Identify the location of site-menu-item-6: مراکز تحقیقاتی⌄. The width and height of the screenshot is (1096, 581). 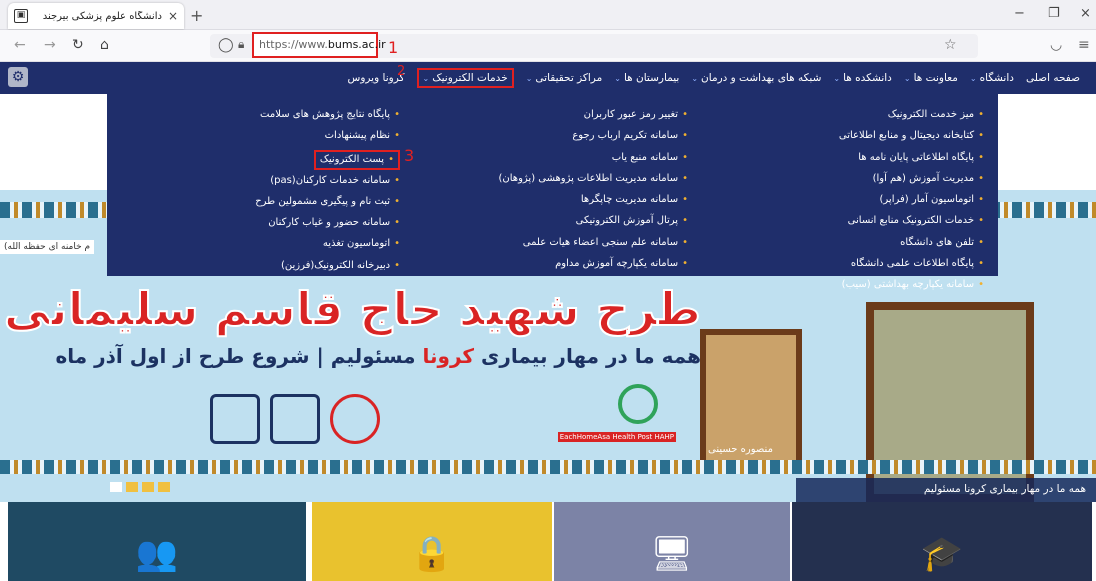
(564, 78).